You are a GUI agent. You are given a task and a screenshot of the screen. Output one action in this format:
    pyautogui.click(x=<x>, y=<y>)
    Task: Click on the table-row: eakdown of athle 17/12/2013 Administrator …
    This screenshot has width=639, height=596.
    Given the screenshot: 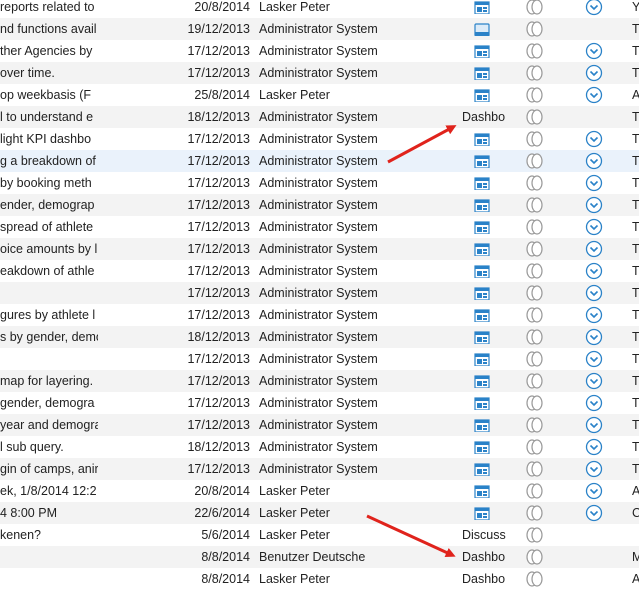 What is the action you would take?
    pyautogui.click(x=319, y=271)
    